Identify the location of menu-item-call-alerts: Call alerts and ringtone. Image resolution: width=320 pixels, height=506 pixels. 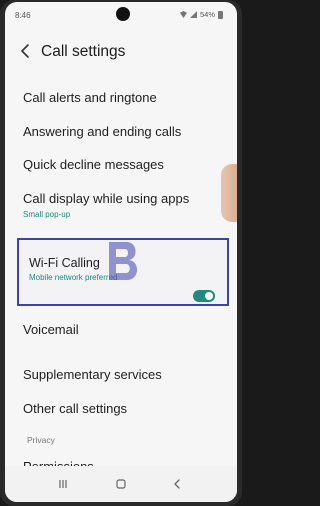
(90, 97).